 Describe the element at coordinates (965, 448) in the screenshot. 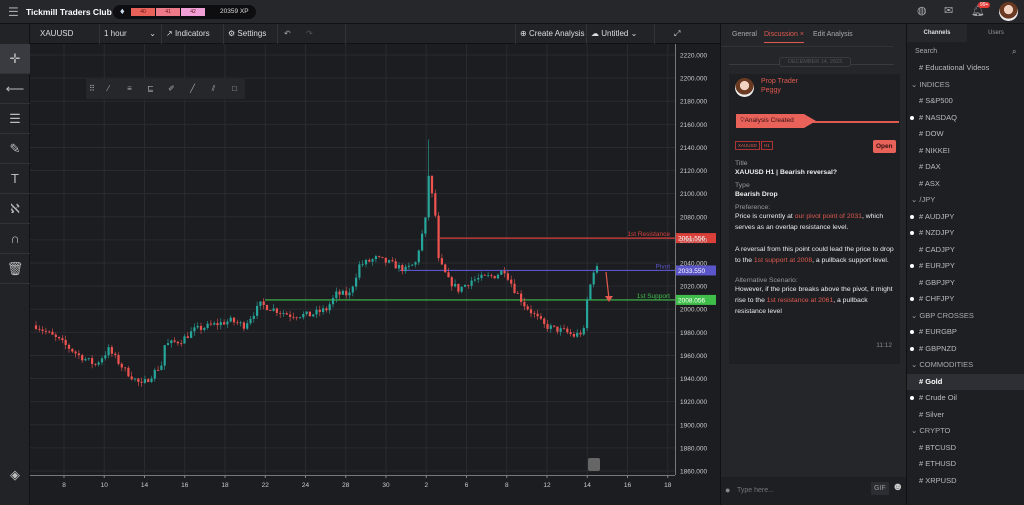

I see `channel-item: # BTCUSD` at that location.